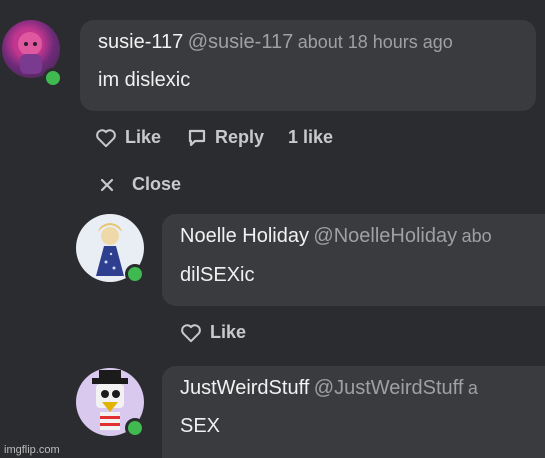  I want to click on comment-author-name: Noelle Holiday, so click(244, 236).